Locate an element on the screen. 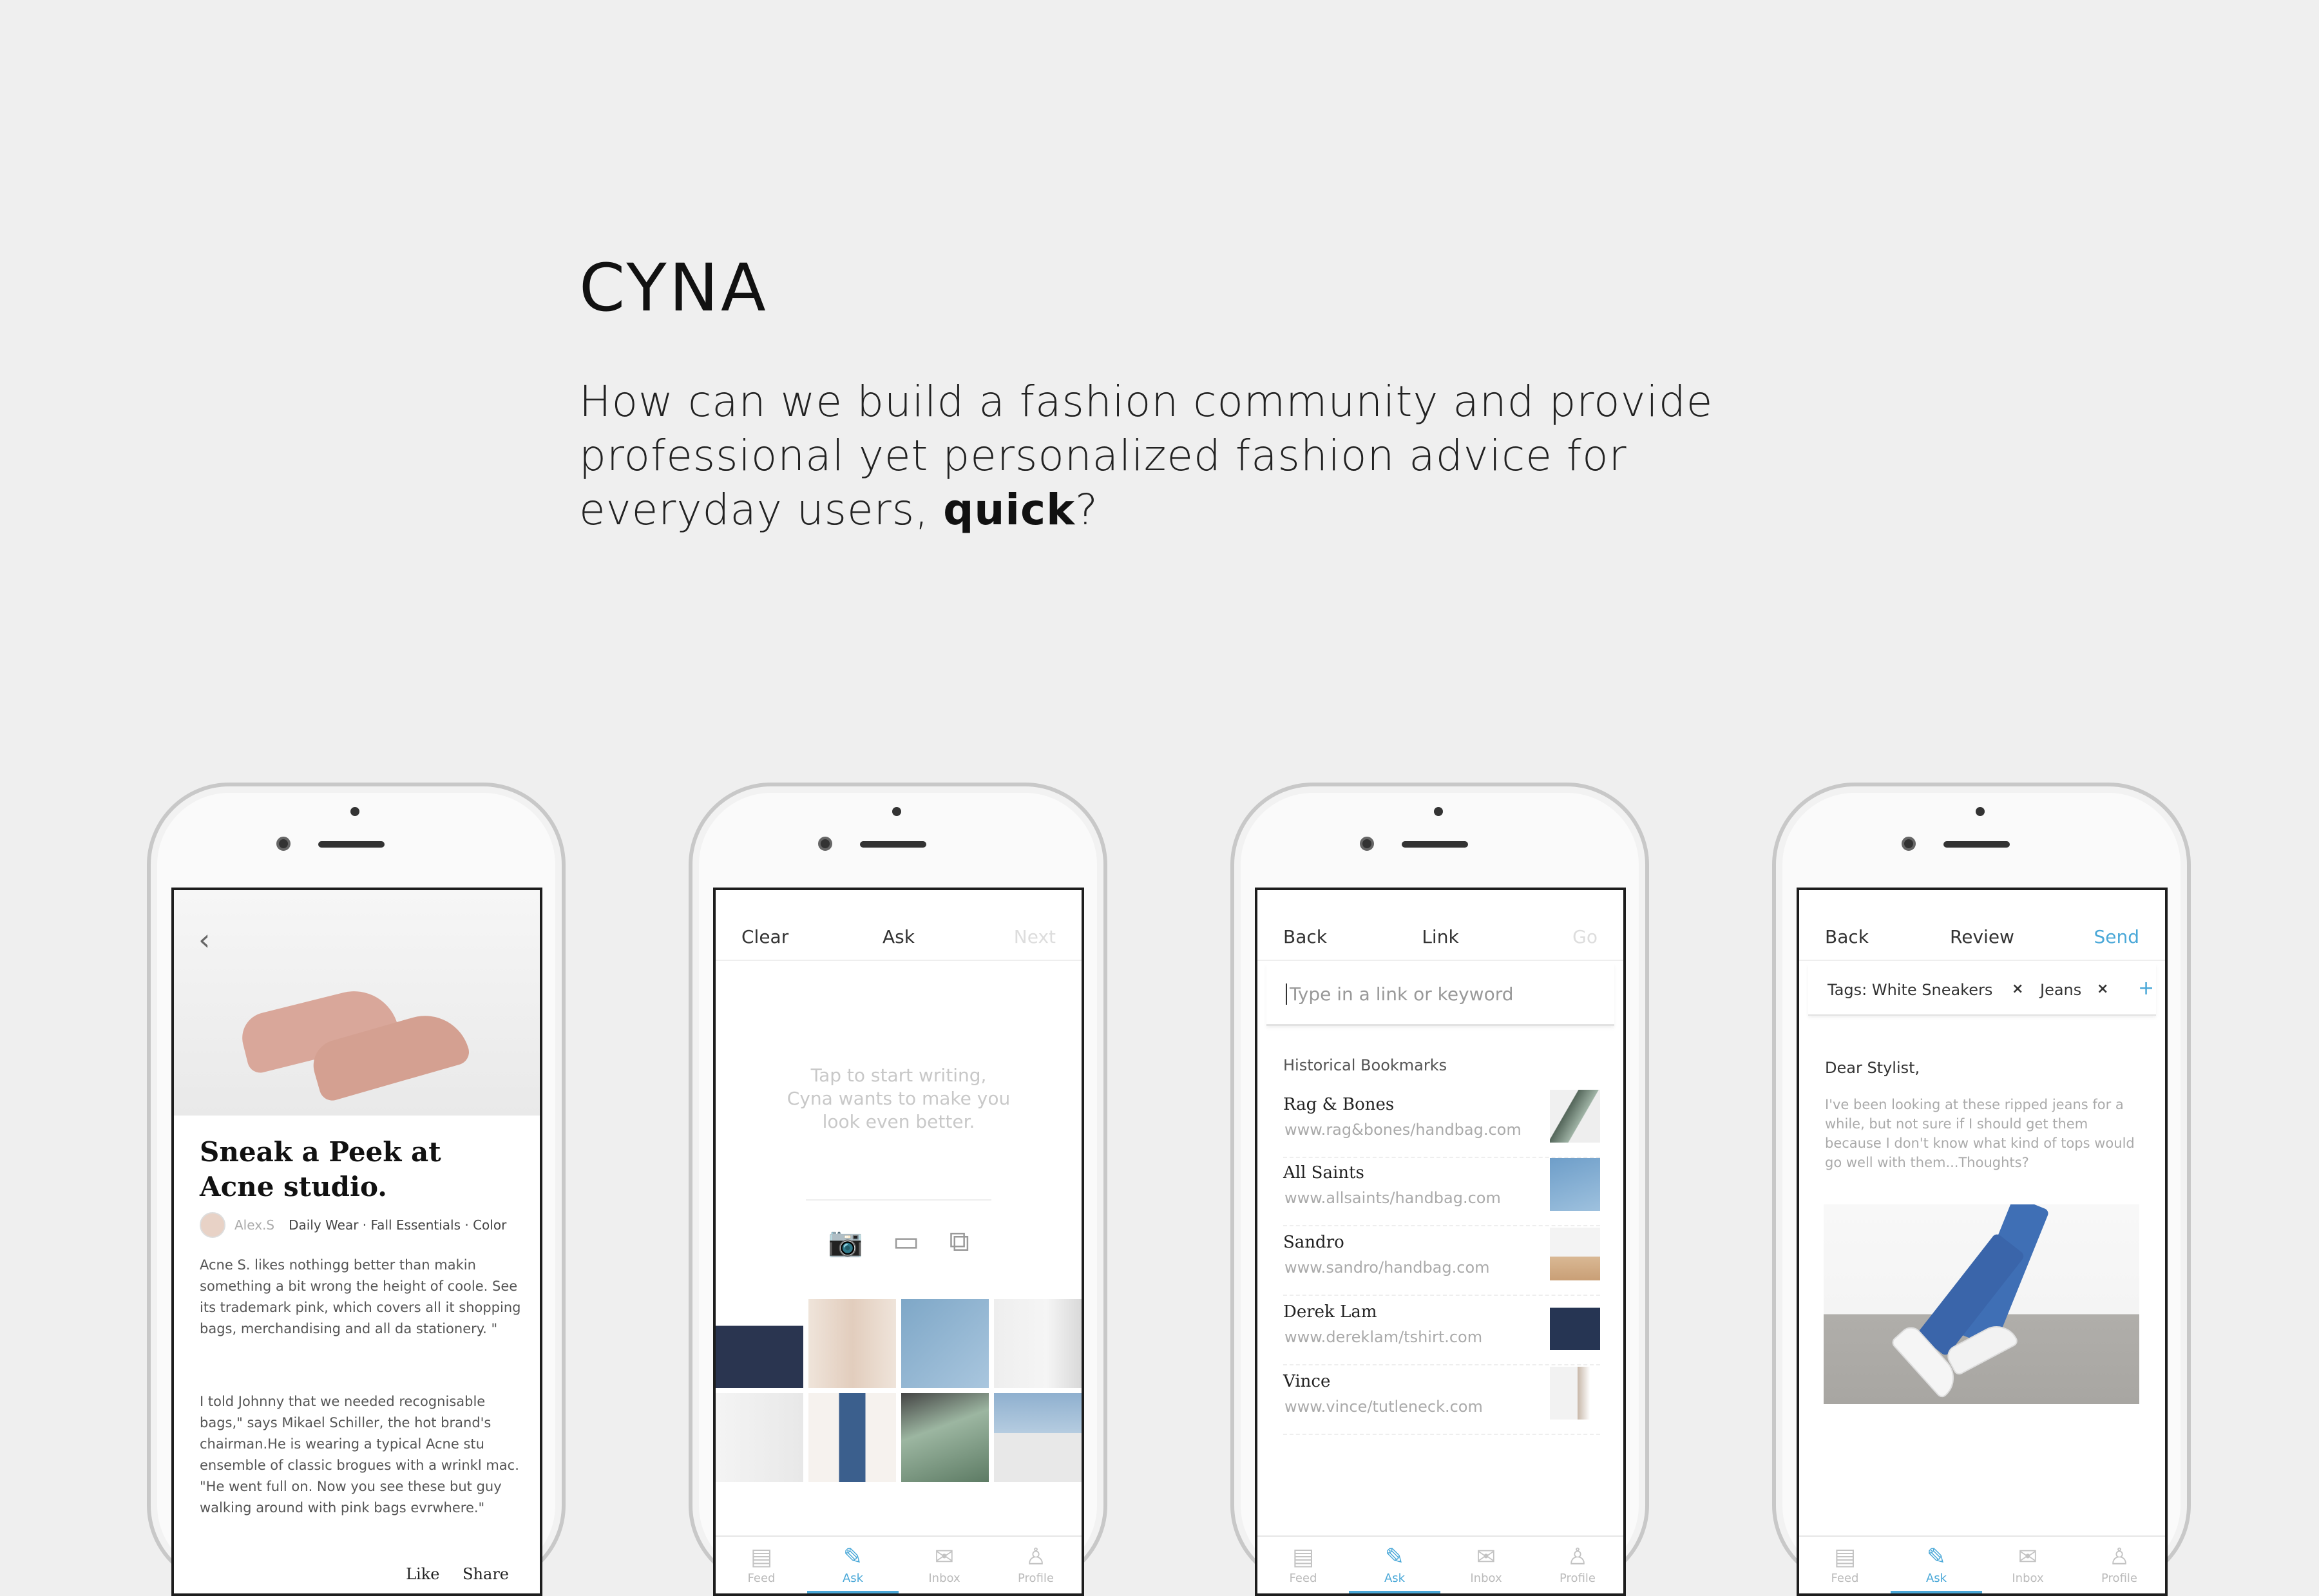 This screenshot has width=2319, height=1596. article-categories: Daily Wear · Fall Essentials · Color is located at coordinates (398, 1225).